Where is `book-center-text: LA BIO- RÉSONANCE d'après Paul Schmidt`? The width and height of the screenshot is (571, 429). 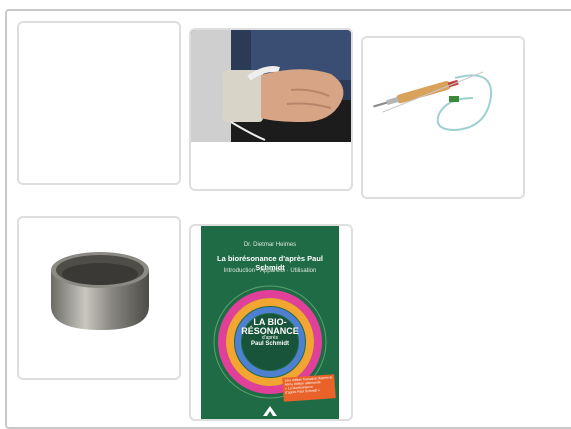
book-center-text: LA BIO- RÉSONANCE d'après Paul Schmidt is located at coordinates (270, 333).